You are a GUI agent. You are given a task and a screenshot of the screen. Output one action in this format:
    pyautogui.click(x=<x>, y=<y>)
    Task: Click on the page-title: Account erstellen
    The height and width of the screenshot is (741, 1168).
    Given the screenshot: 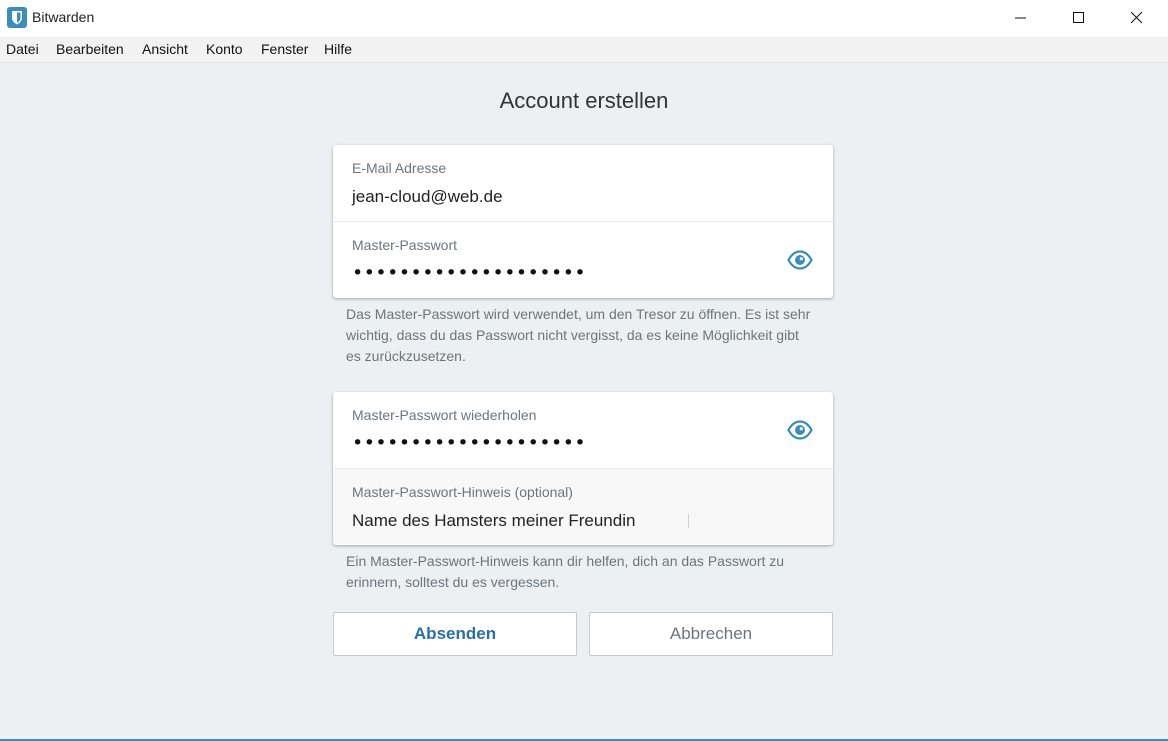 What is the action you would take?
    pyautogui.click(x=584, y=100)
    